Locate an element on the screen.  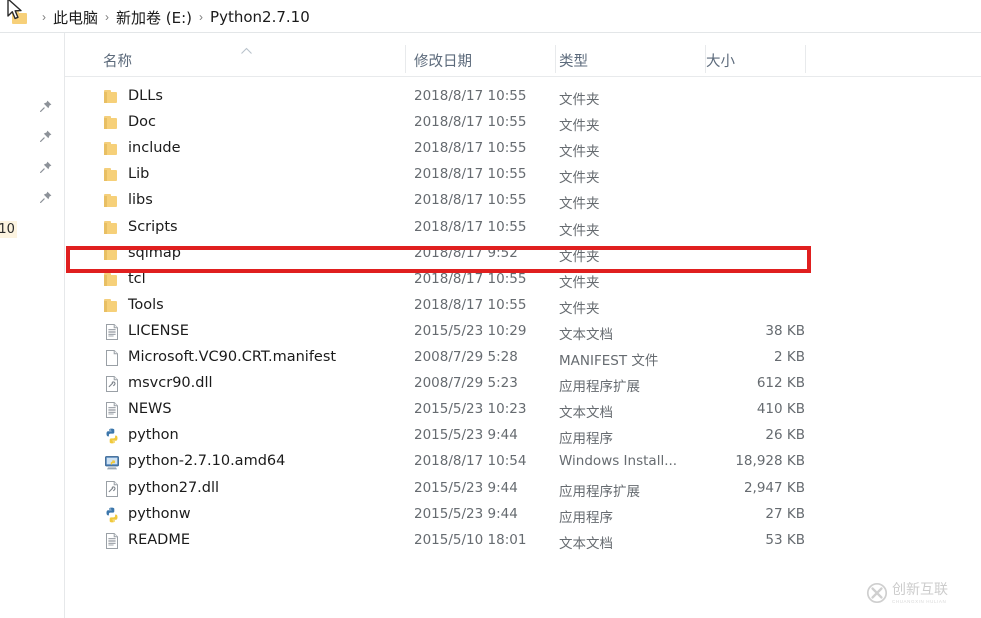
table-row: Lib 2018/8/17 10:55 文件夹 is located at coordinates (523, 175).